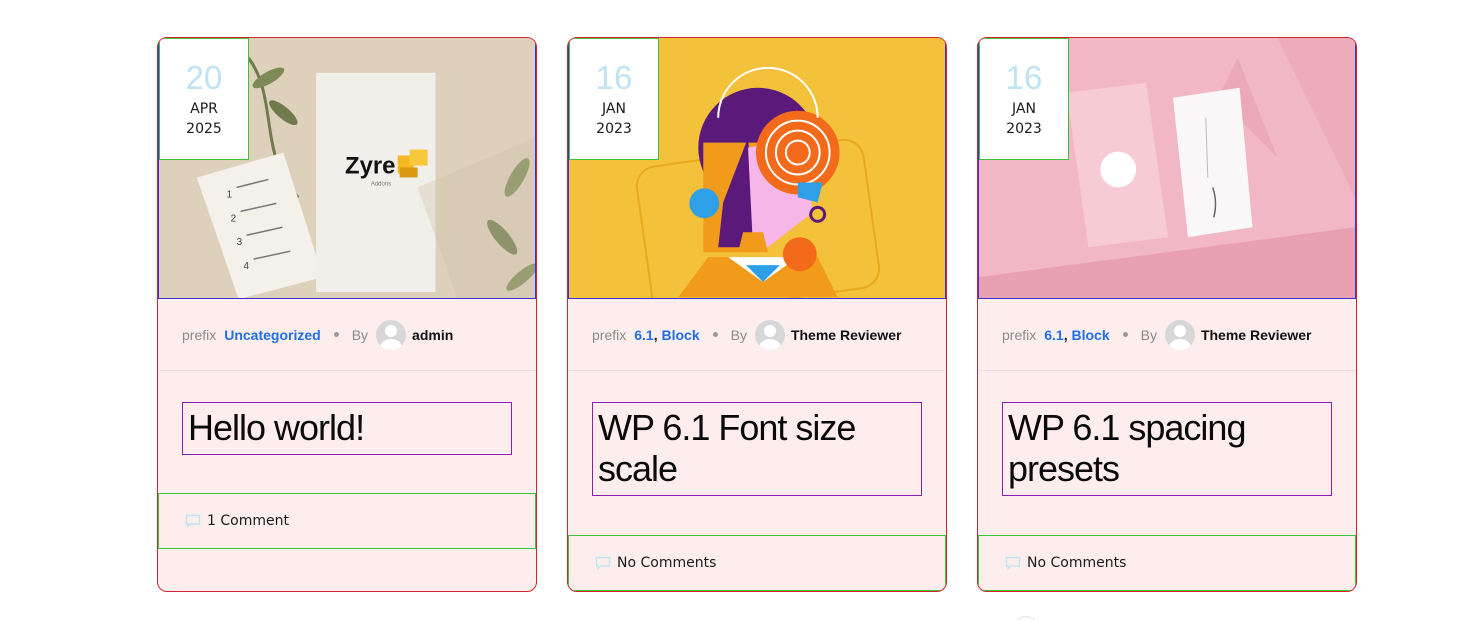  What do you see at coordinates (1026, 618) in the screenshot?
I see `loading-indicator` at bounding box center [1026, 618].